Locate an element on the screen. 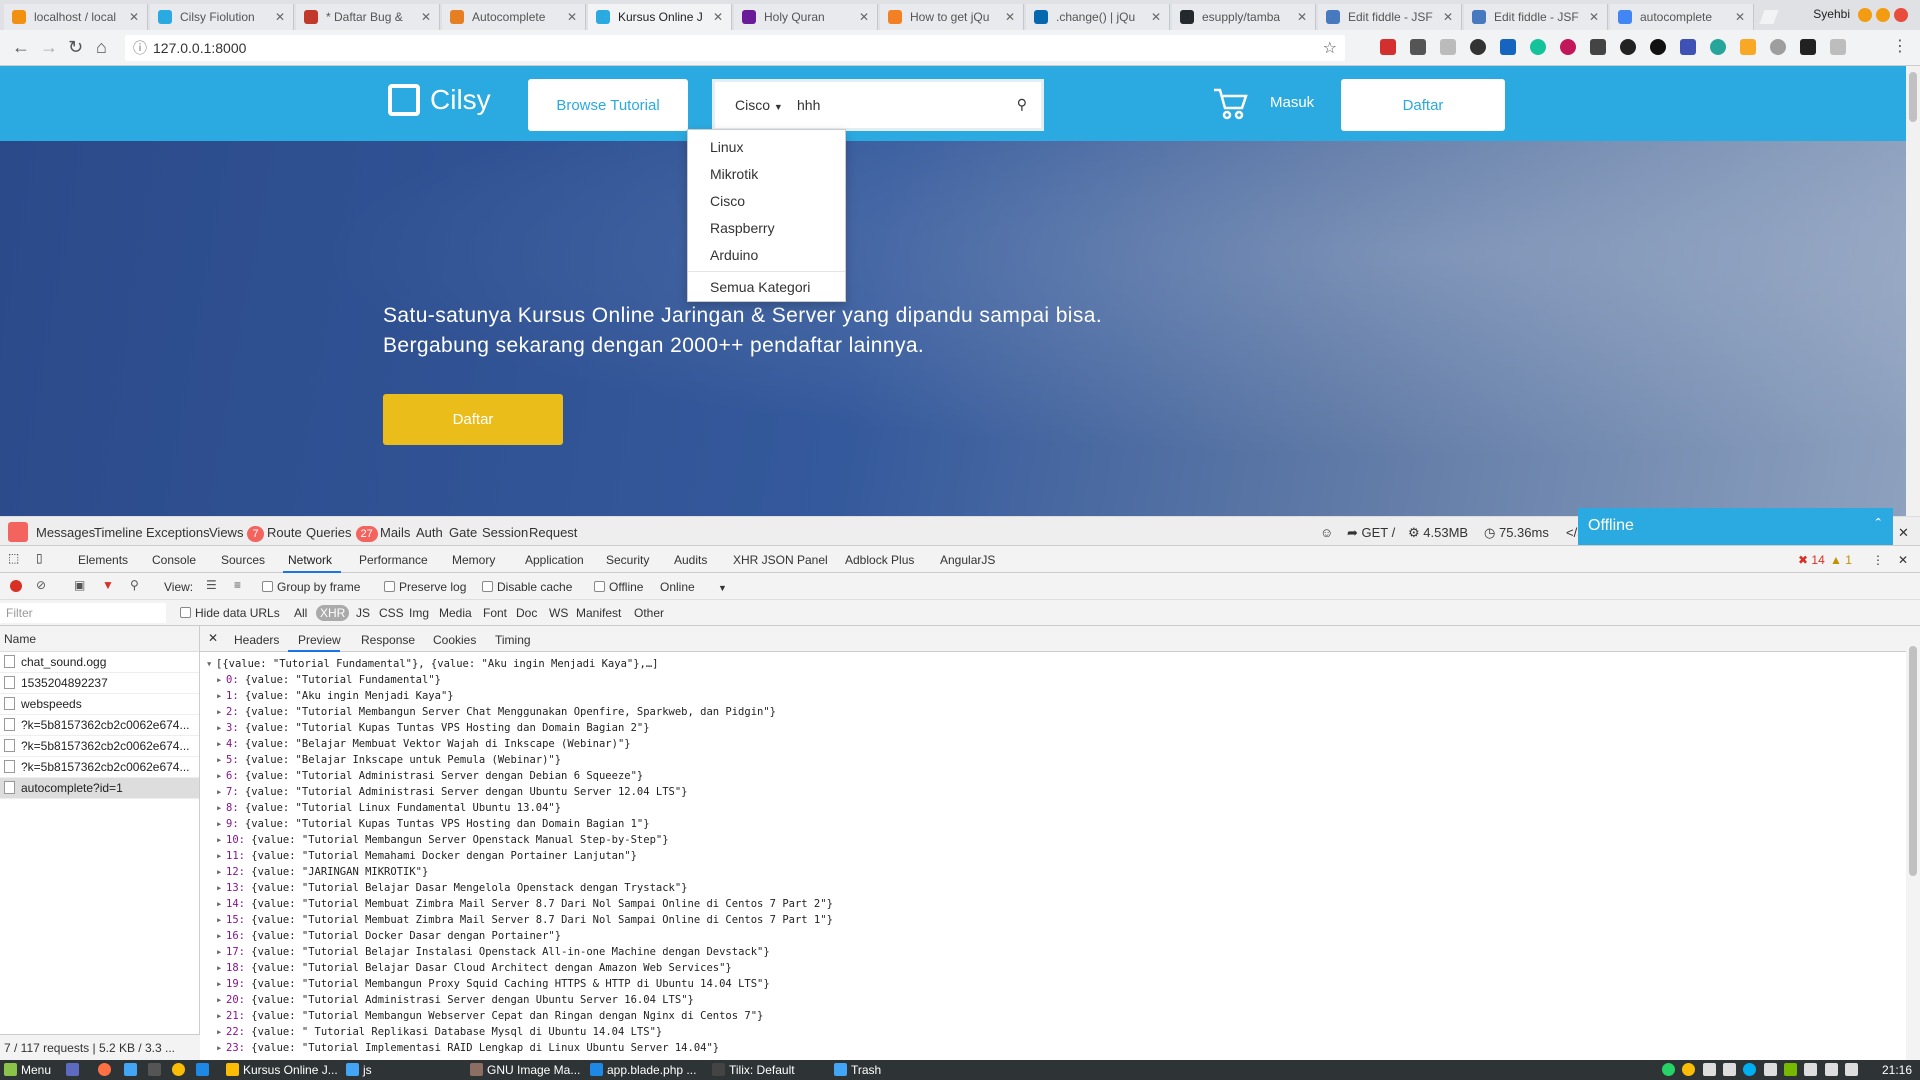 Image resolution: width=1920 pixels, height=1080 pixels. inspect-element-icon: ⬚ is located at coordinates (13, 558).